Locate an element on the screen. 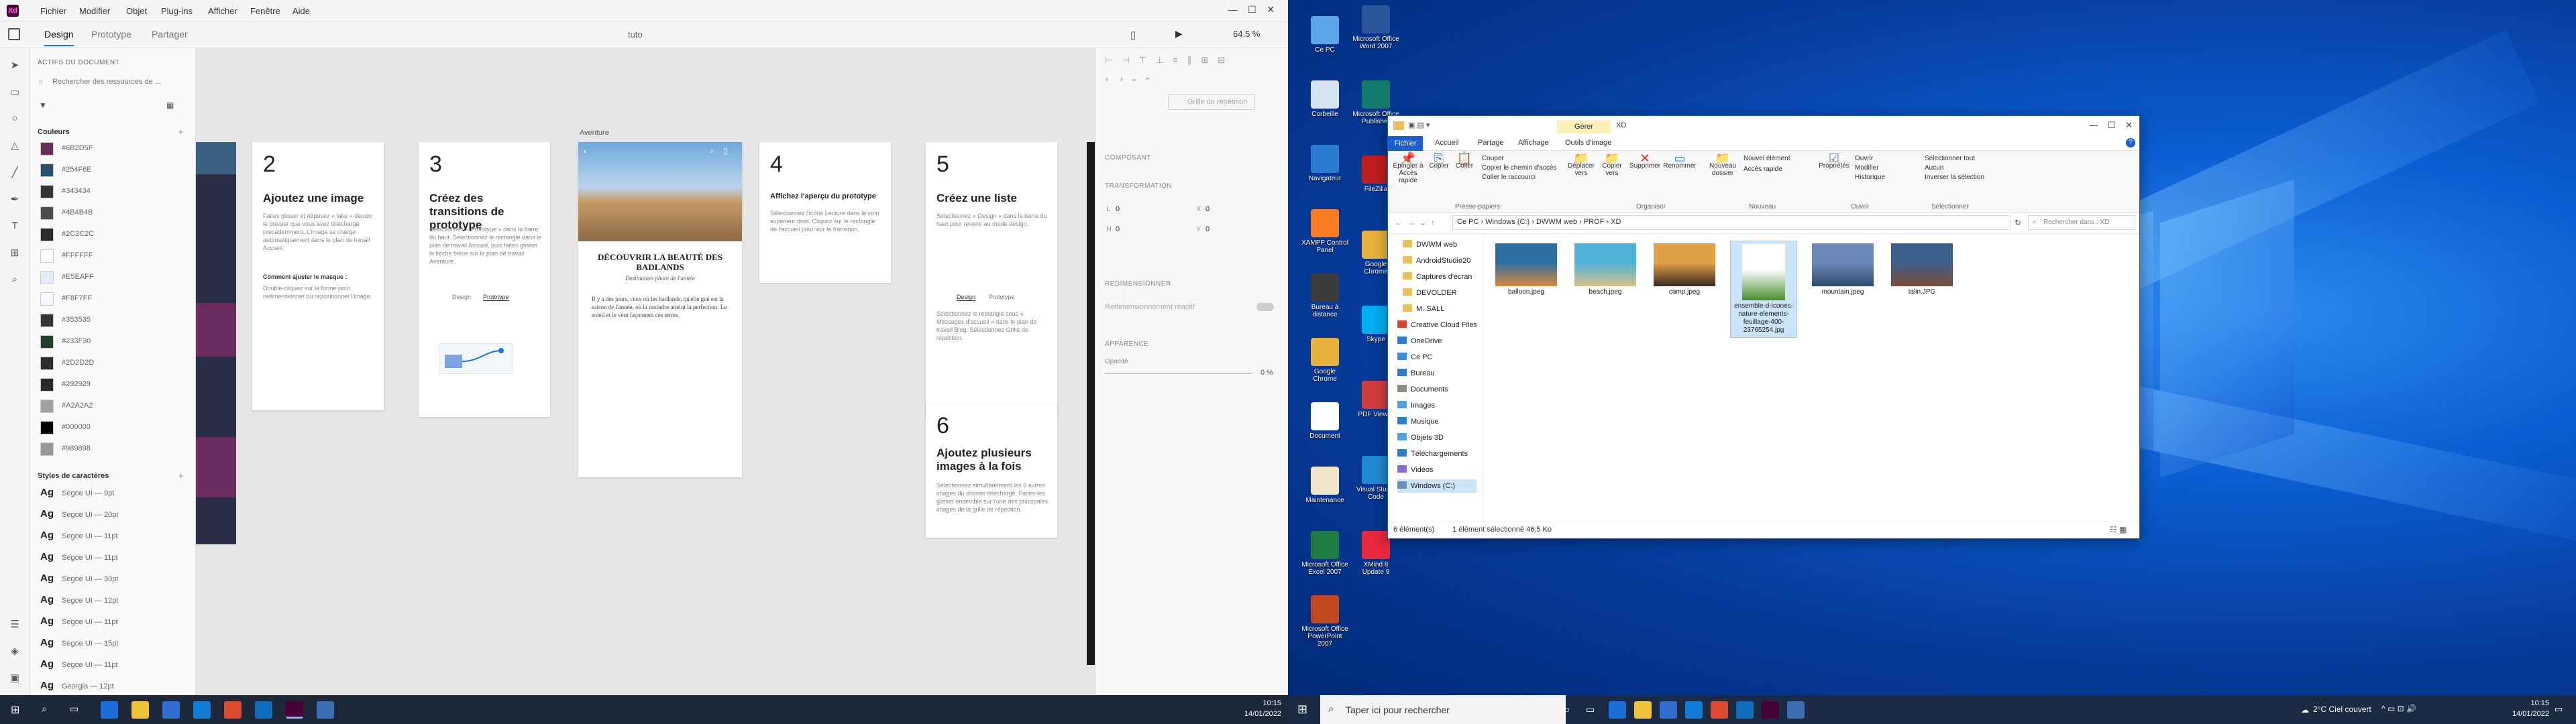 The width and height of the screenshot is (2576, 724). desktop-shortcut: Maintenance is located at coordinates (1324, 486).